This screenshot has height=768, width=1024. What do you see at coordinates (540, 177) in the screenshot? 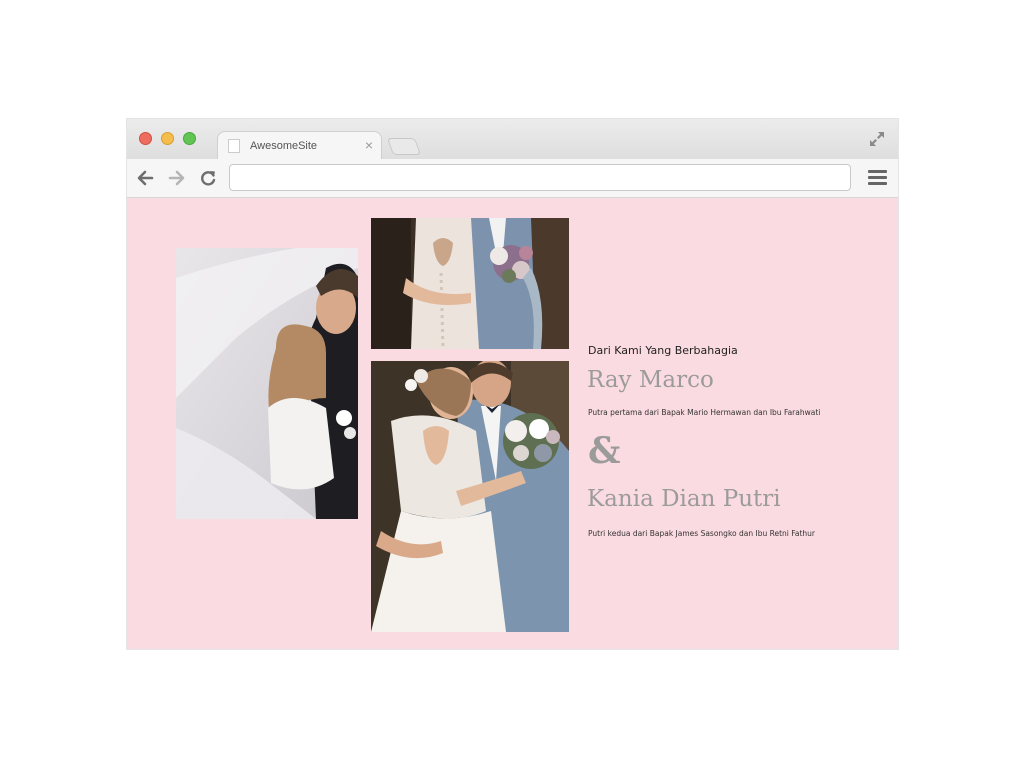
I see `address-bar-input` at bounding box center [540, 177].